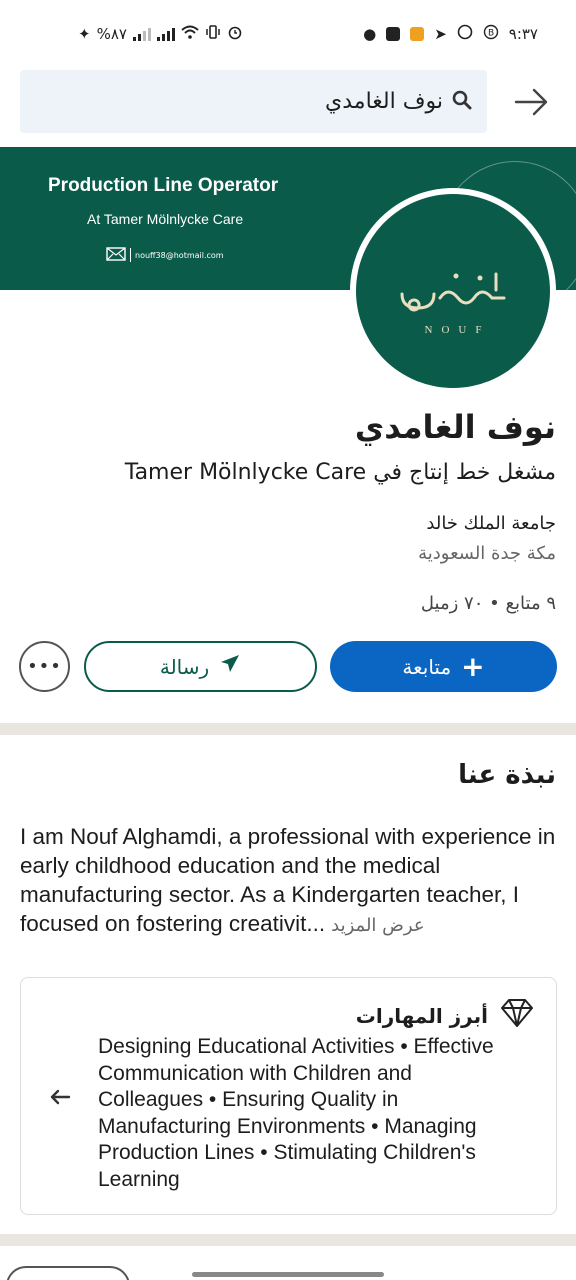  I want to click on mail-divider, so click(130, 255).